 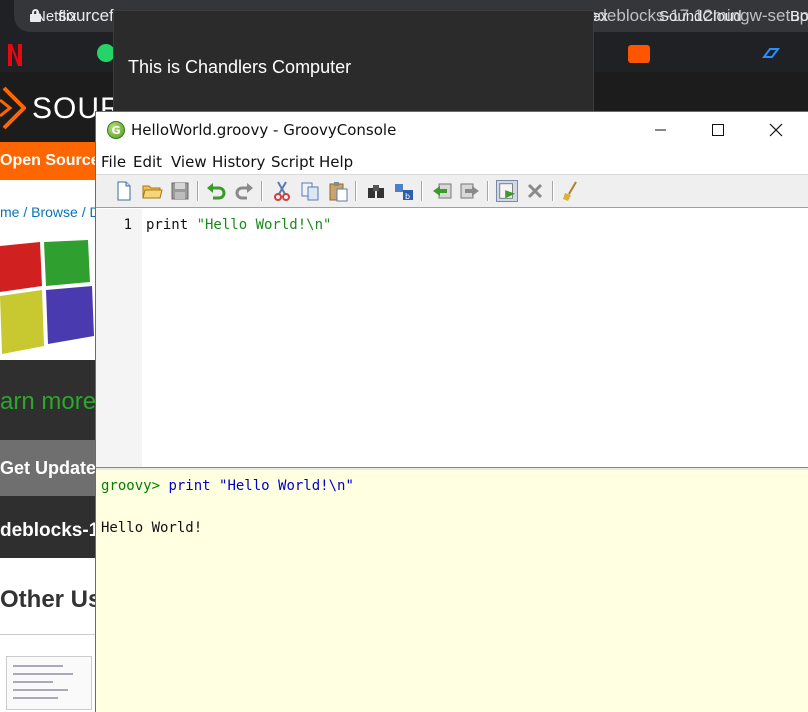 What do you see at coordinates (13, 108) in the screenshot?
I see `sourceforge-logo-icon` at bounding box center [13, 108].